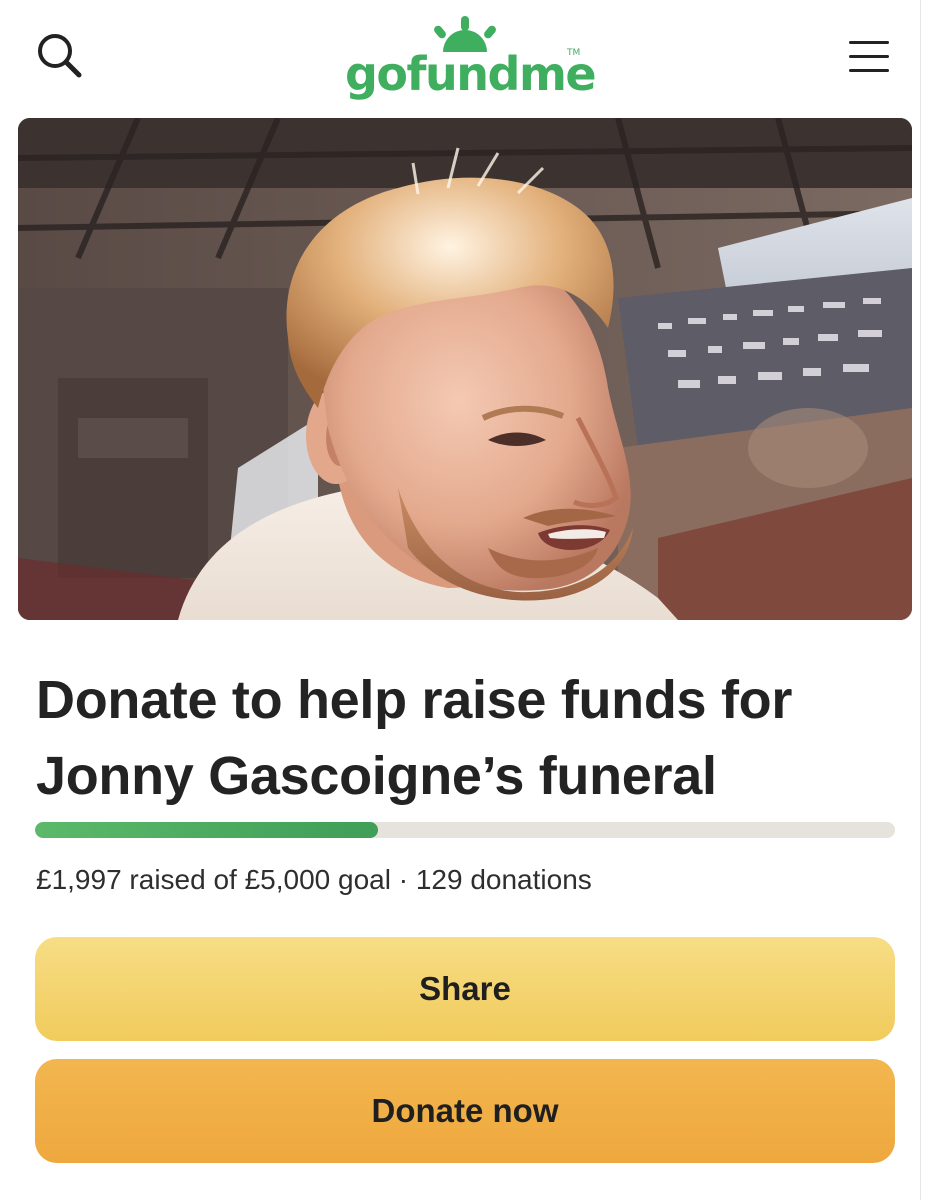 This screenshot has width=929, height=1200. What do you see at coordinates (465, 830) in the screenshot?
I see `fundraising-progress-bar` at bounding box center [465, 830].